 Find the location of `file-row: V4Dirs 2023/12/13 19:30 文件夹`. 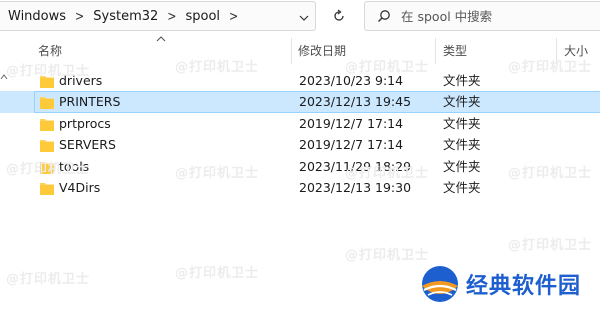

file-row: V4Dirs 2023/12/13 19:30 文件夹 is located at coordinates (300, 187).